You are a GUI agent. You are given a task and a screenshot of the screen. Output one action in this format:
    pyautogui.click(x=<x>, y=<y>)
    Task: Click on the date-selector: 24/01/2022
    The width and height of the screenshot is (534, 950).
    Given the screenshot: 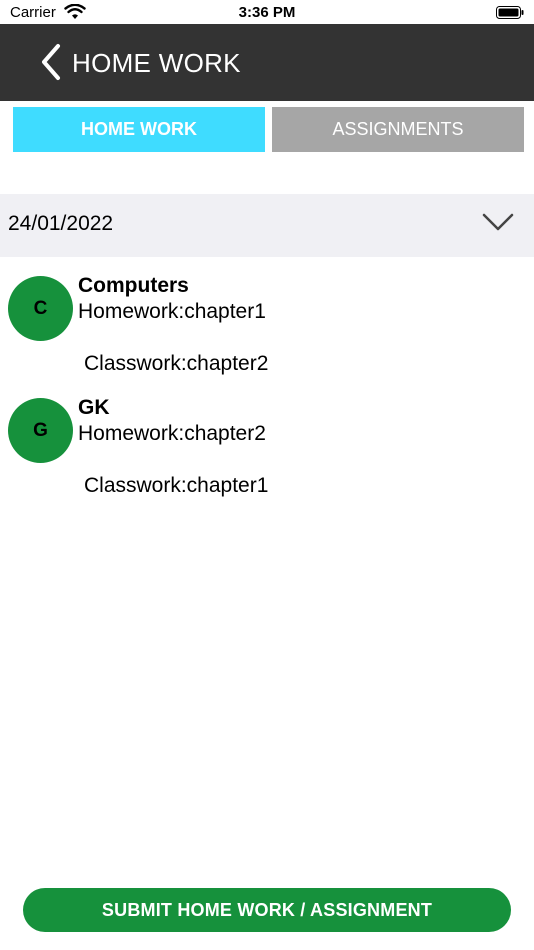 What is the action you would take?
    pyautogui.click(x=267, y=225)
    